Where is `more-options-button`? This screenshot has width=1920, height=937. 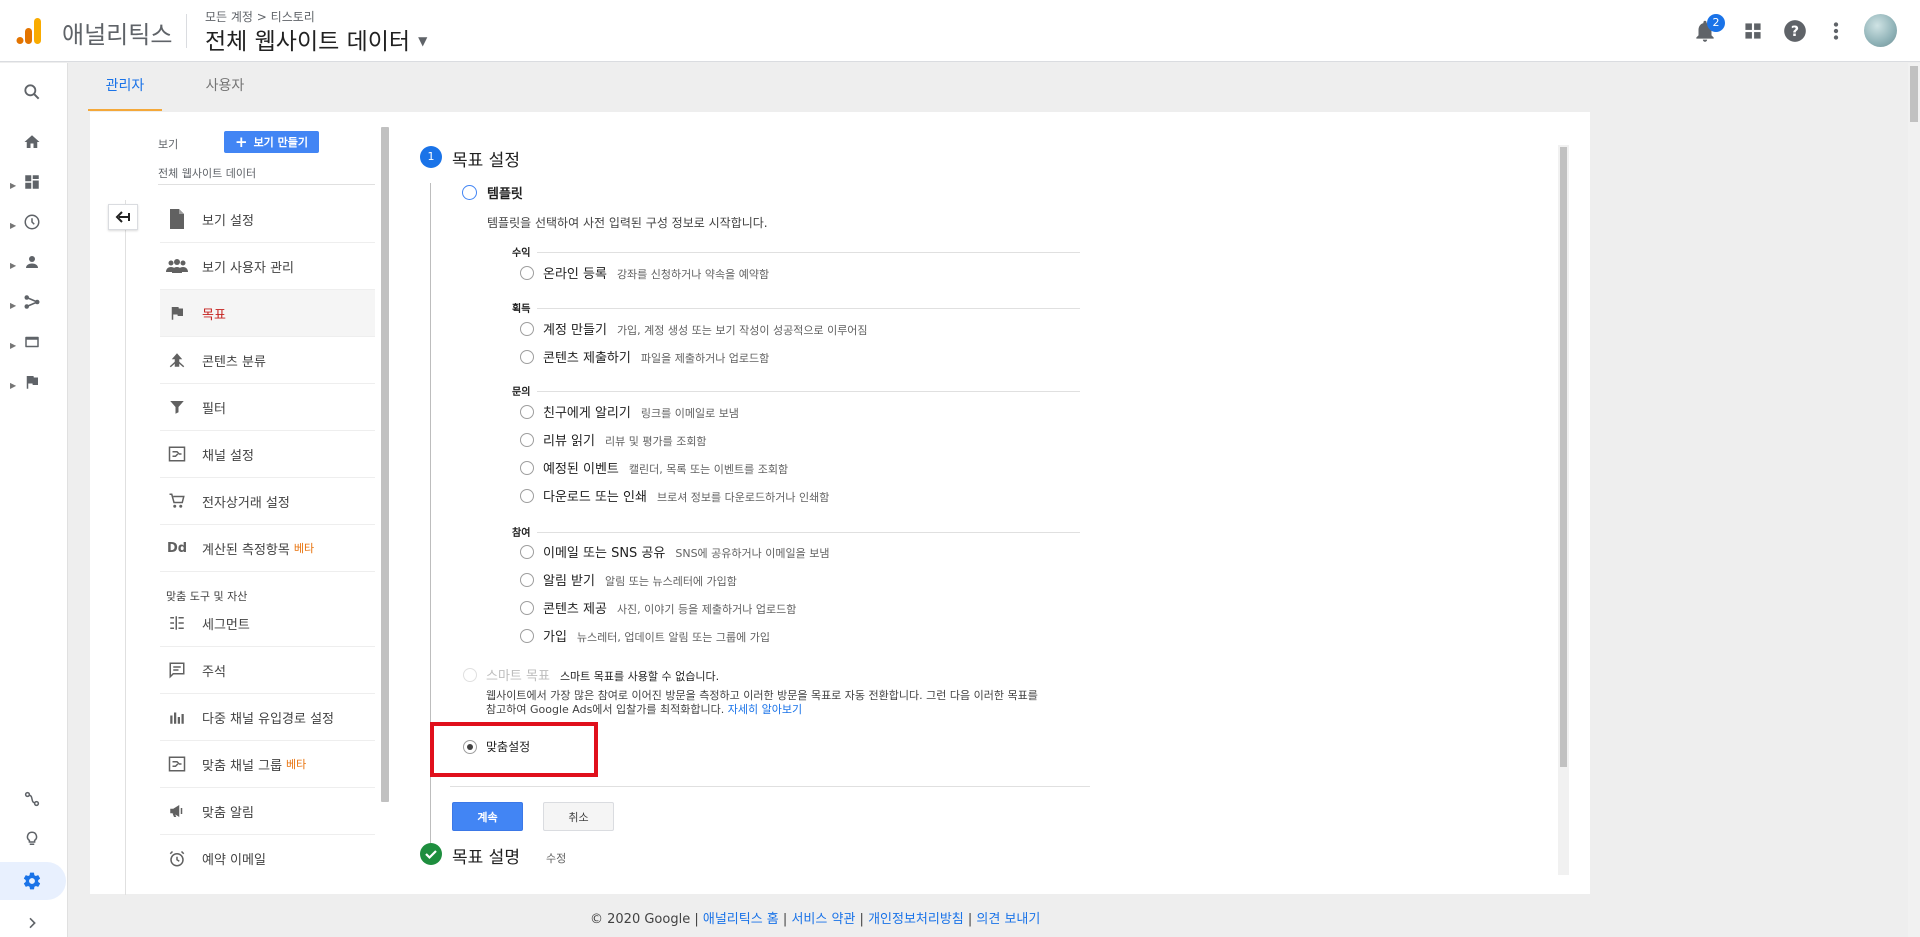 more-options-button is located at coordinates (1836, 31).